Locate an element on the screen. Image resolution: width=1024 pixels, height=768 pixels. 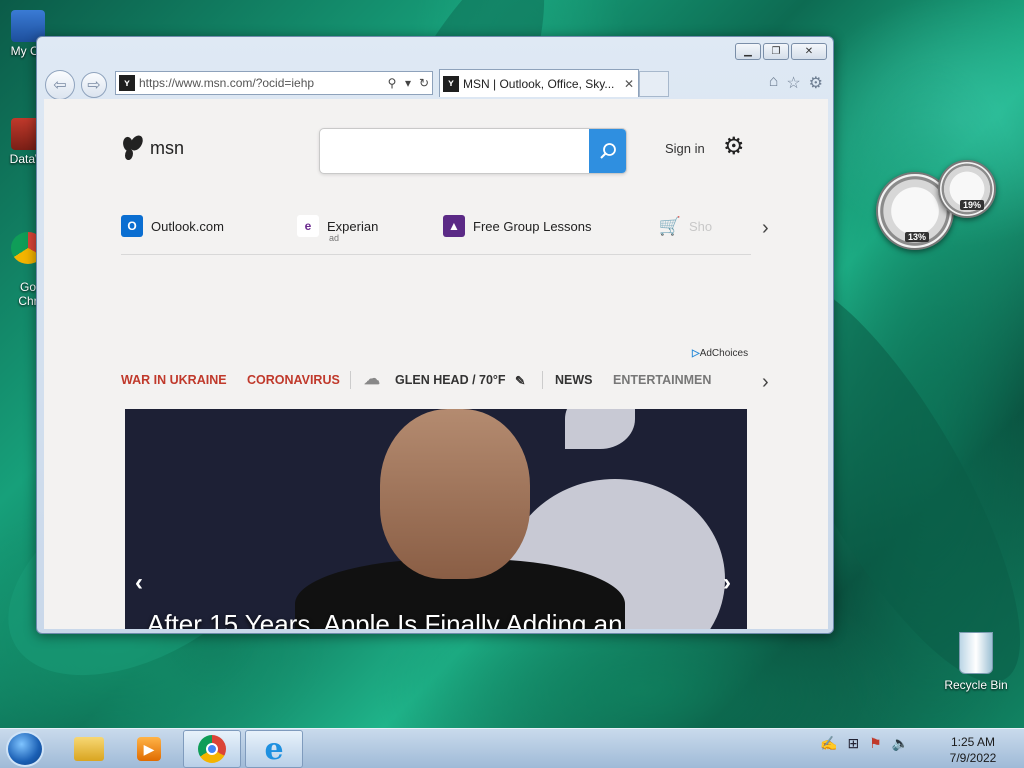
search-icon is located at coordinates (607, 151).